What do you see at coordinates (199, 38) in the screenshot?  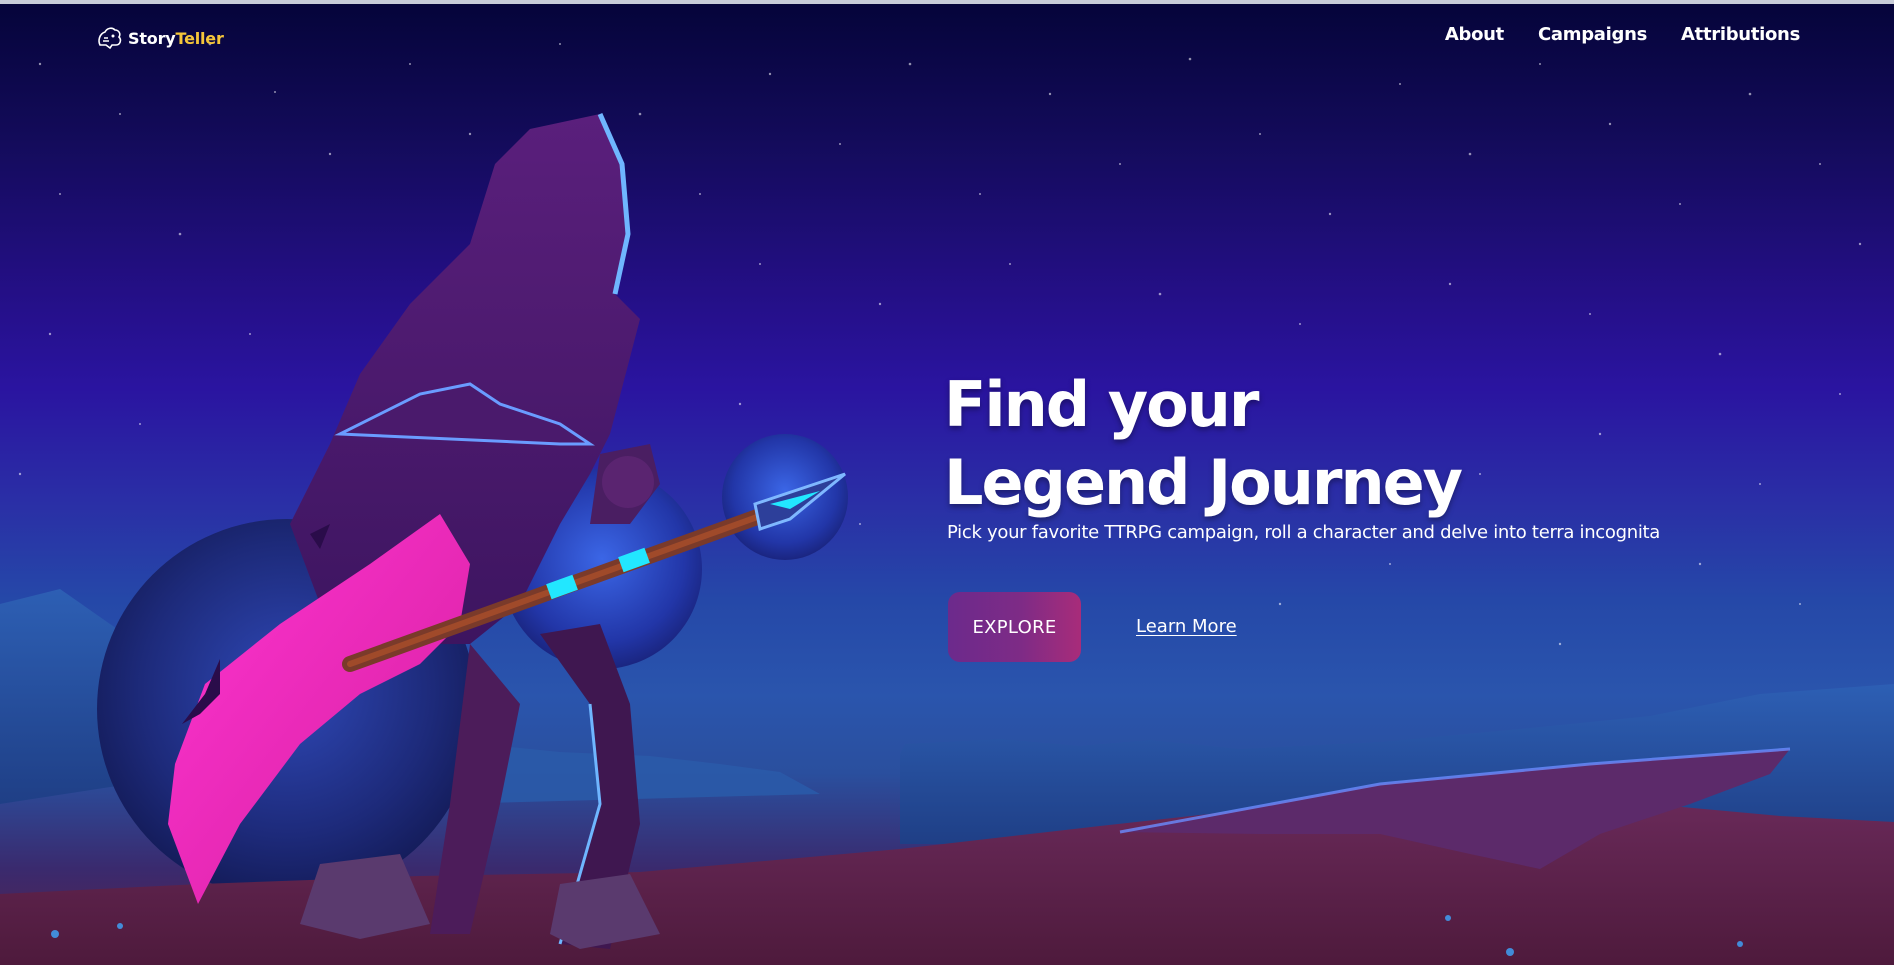 I see `brand-name-part2: Teller` at bounding box center [199, 38].